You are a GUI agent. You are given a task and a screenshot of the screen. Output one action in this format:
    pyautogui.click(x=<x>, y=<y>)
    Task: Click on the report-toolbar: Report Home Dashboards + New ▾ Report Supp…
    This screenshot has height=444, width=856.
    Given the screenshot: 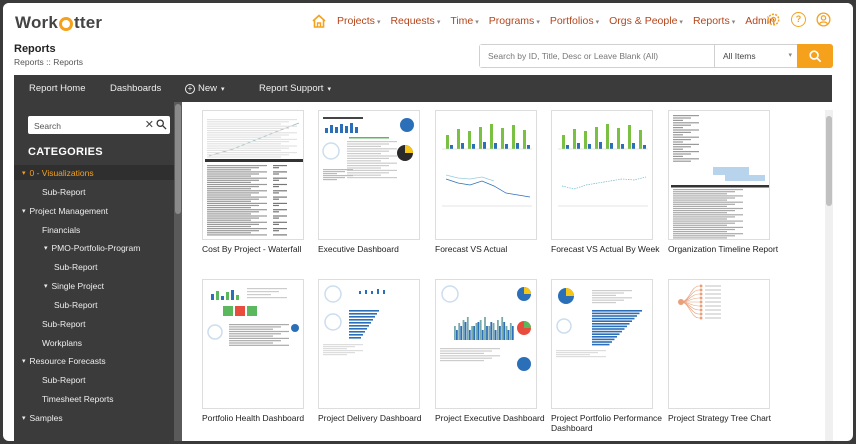 What is the action you would take?
    pyautogui.click(x=423, y=88)
    